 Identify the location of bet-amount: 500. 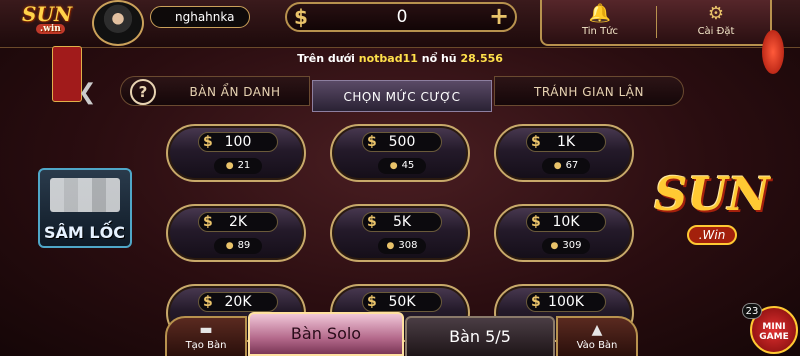
(402, 142).